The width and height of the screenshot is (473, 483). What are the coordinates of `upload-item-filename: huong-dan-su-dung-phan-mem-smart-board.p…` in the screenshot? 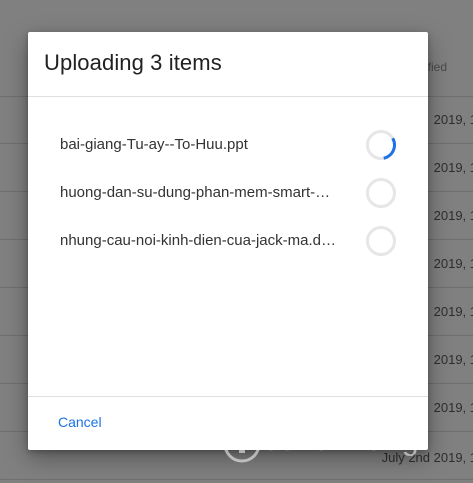 It's located at (198, 192).